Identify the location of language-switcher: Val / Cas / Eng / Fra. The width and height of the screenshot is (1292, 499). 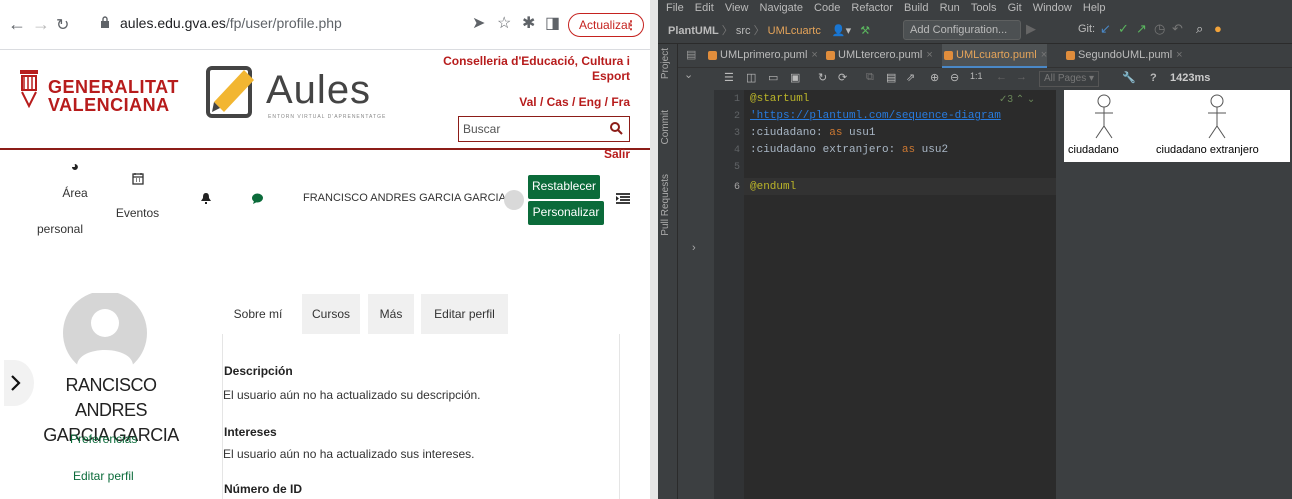
(555, 102).